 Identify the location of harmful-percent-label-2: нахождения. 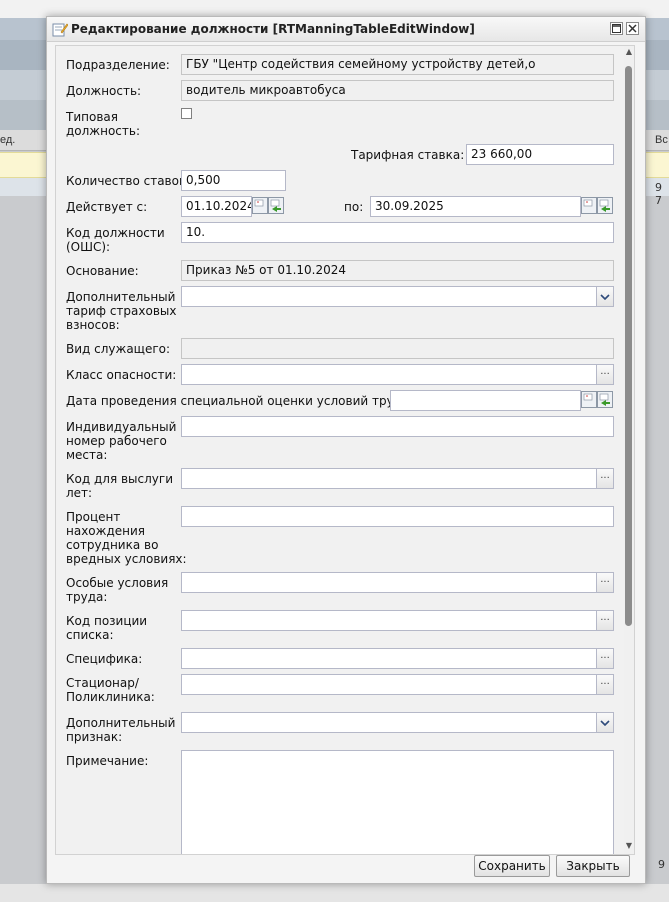
(105, 531).